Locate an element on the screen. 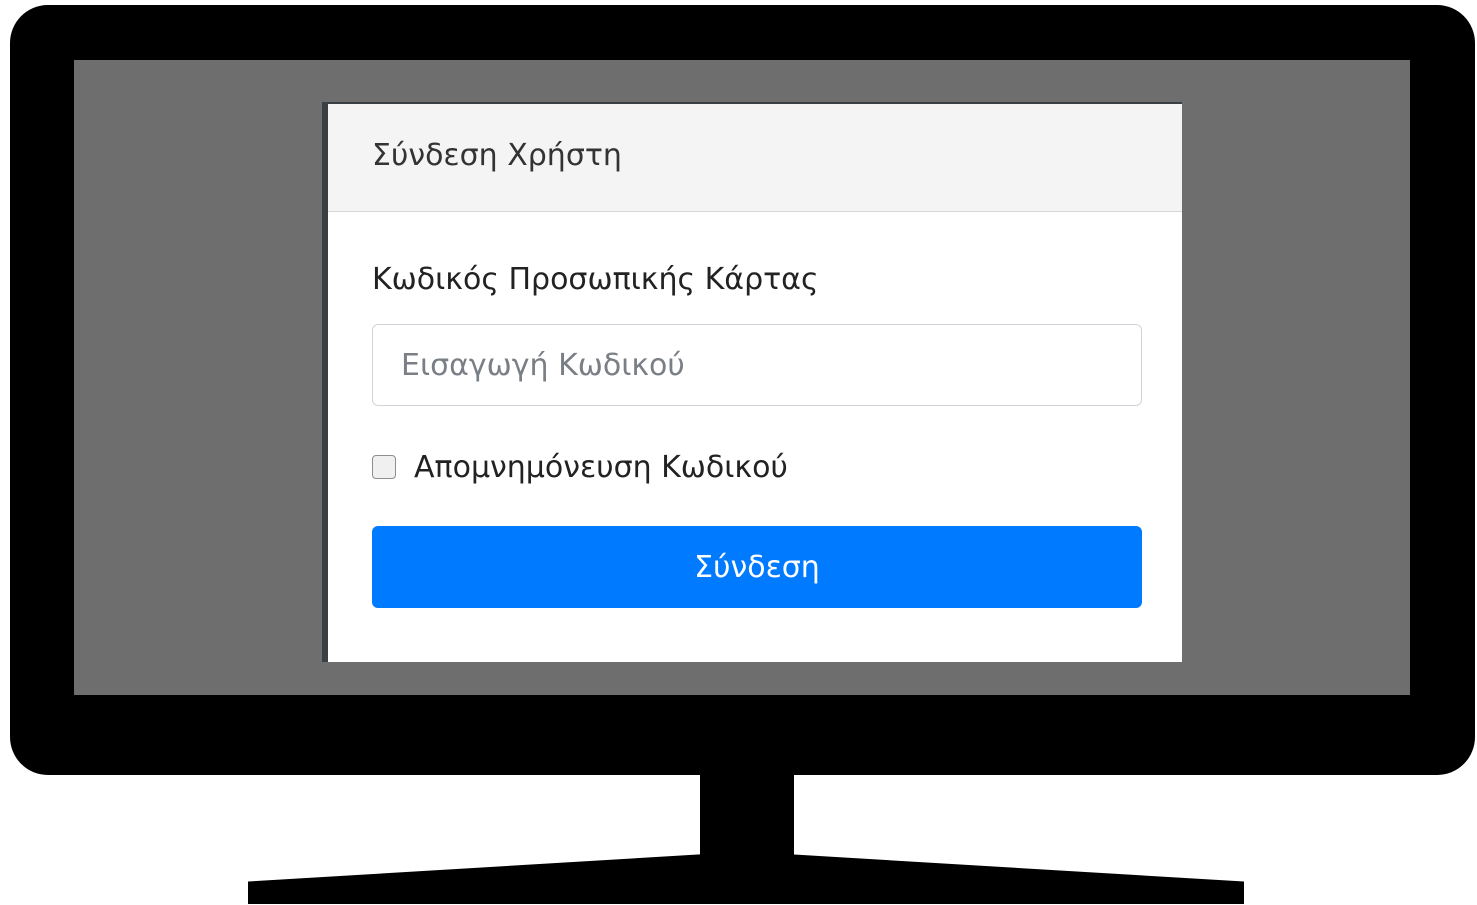  remember-code-row: Απομνημόνευση Κωδικού is located at coordinates (580, 467).